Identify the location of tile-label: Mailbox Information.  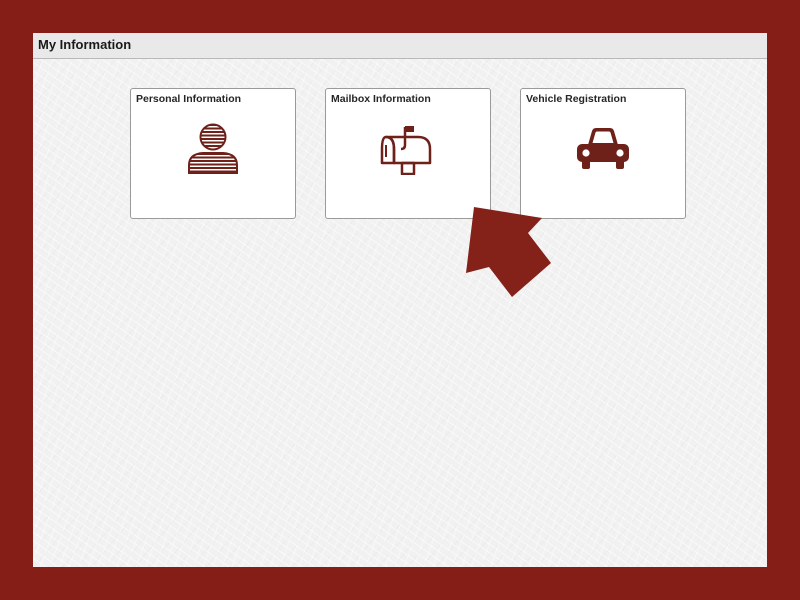
(381, 99).